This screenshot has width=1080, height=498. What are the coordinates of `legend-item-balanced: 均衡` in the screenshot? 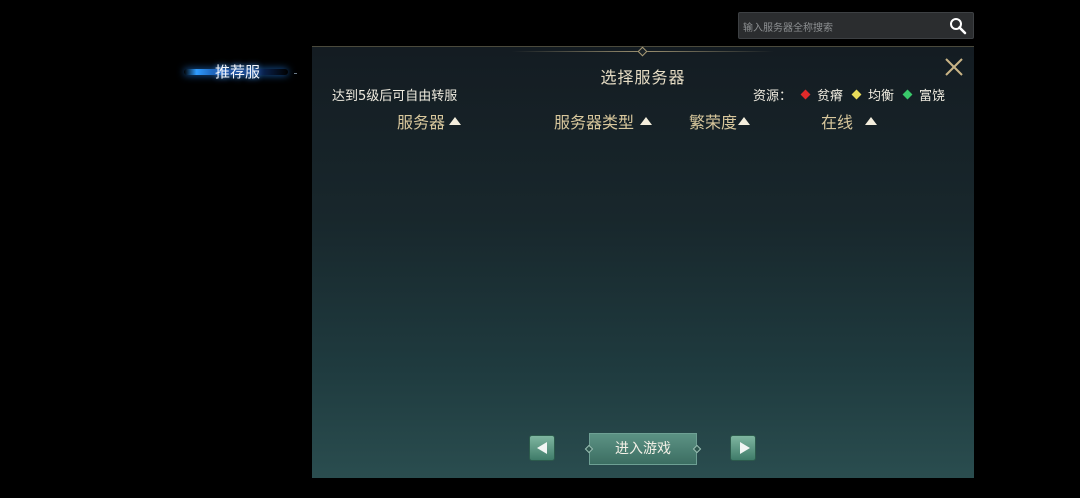 It's located at (873, 94).